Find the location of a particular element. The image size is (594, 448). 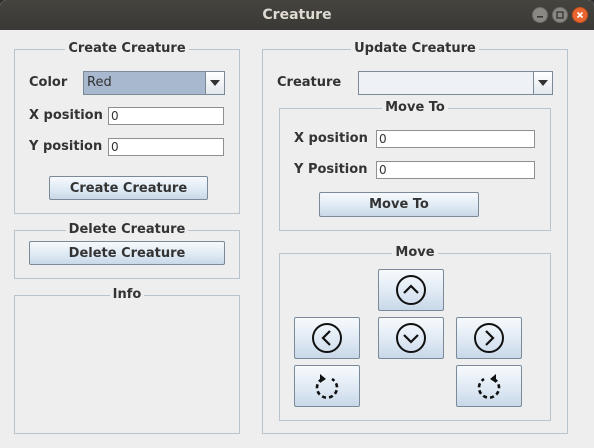

arrow-up-icon is located at coordinates (411, 290).